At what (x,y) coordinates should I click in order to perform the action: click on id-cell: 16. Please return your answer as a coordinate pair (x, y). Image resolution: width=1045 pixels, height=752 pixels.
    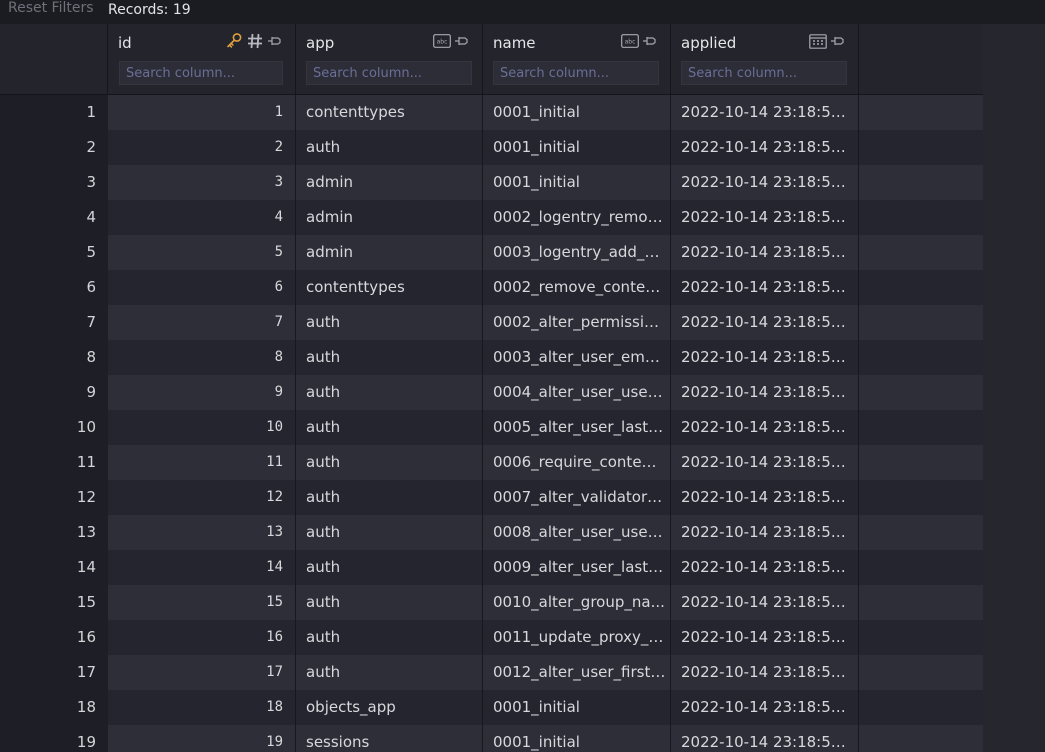
    Looking at the image, I should click on (202, 637).